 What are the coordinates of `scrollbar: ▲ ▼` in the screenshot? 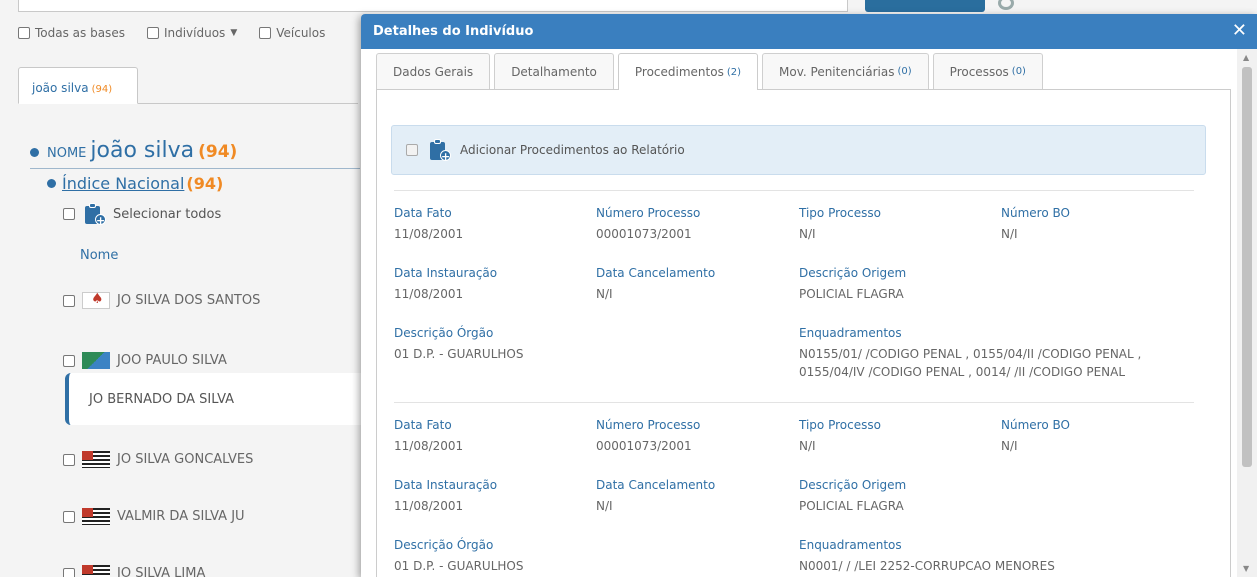 It's located at (1247, 313).